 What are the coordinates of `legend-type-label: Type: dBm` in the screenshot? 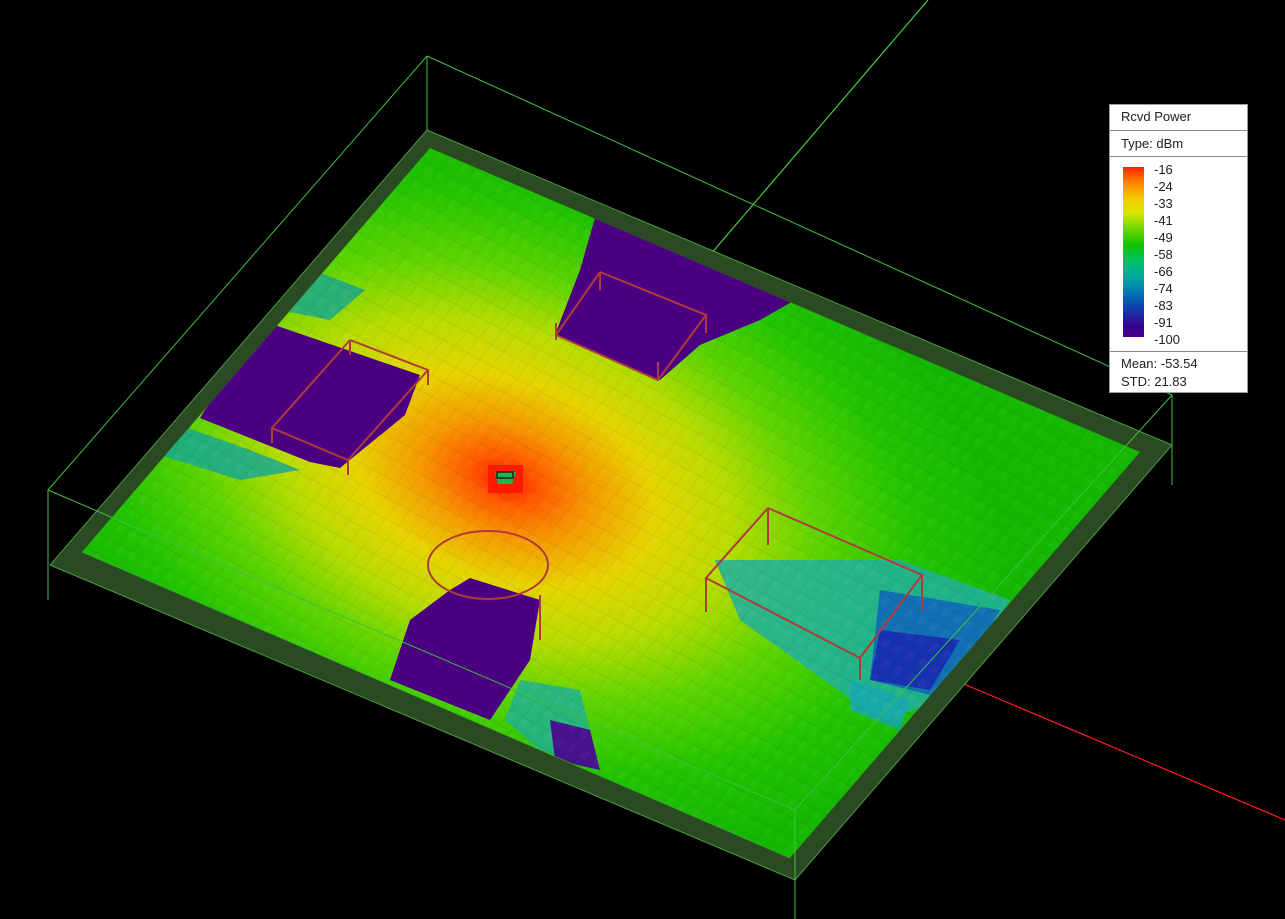 It's located at (1152, 143).